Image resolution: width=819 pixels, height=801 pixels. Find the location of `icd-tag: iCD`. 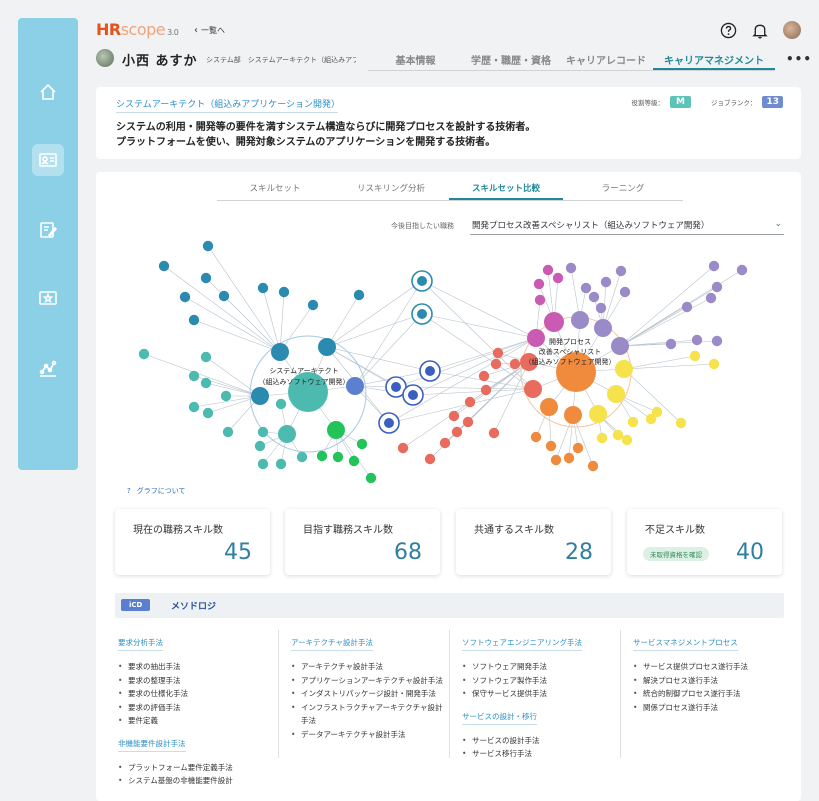

icd-tag: iCD is located at coordinates (136, 605).